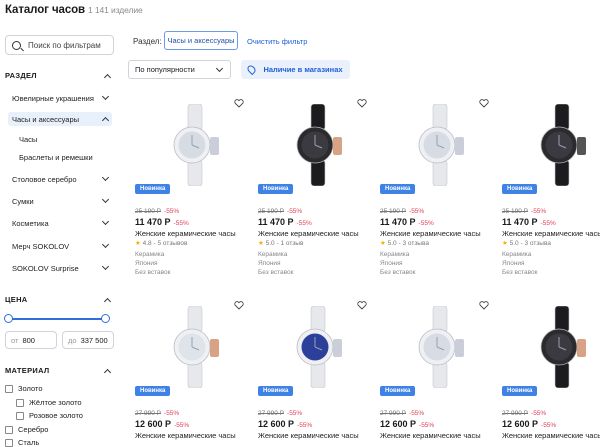 This screenshot has width=600, height=447. I want to click on store-availability-button: Наличие в магазинах, so click(295, 69).